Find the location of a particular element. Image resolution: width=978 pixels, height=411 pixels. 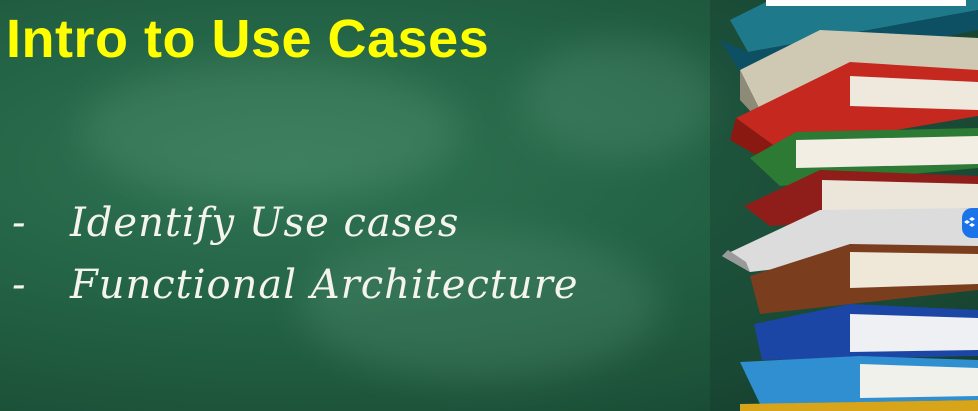

bullet-text: Functional Architecture is located at coordinates (324, 285).